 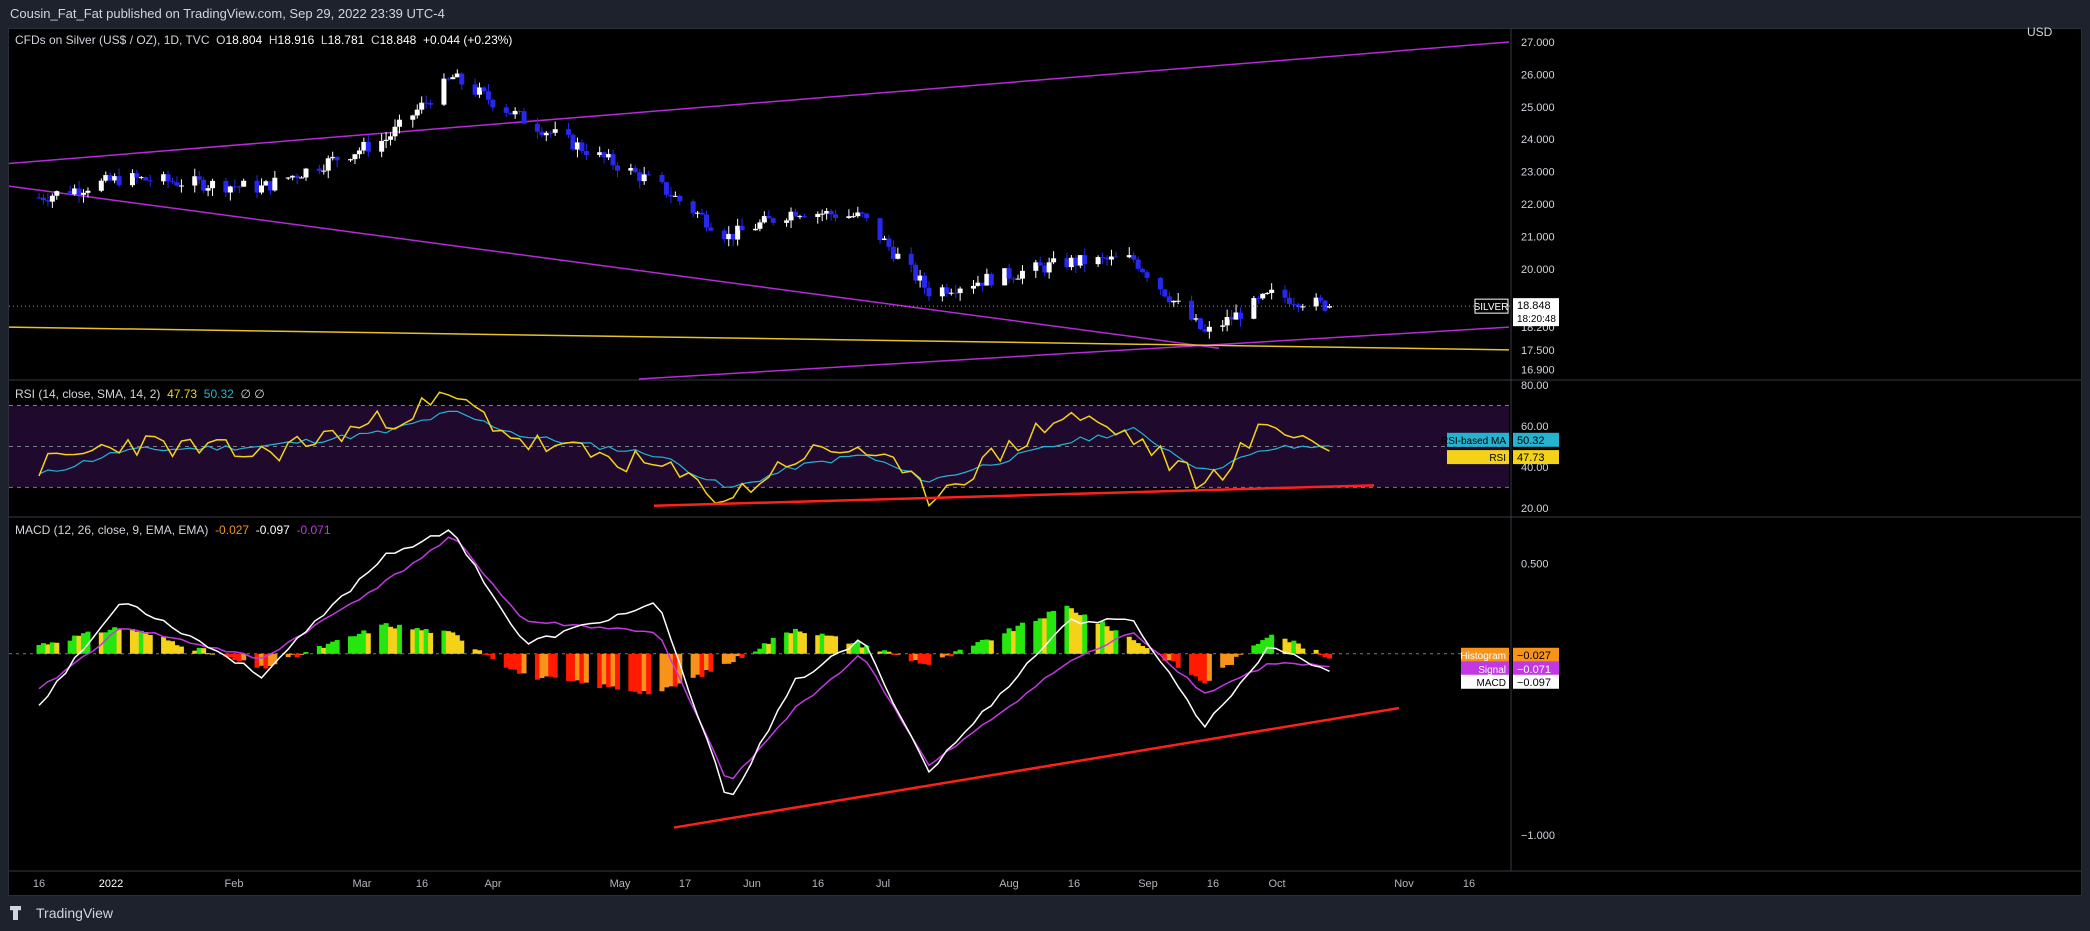 What do you see at coordinates (1538, 370) in the screenshot?
I see `price-tick-label: 16.900` at bounding box center [1538, 370].